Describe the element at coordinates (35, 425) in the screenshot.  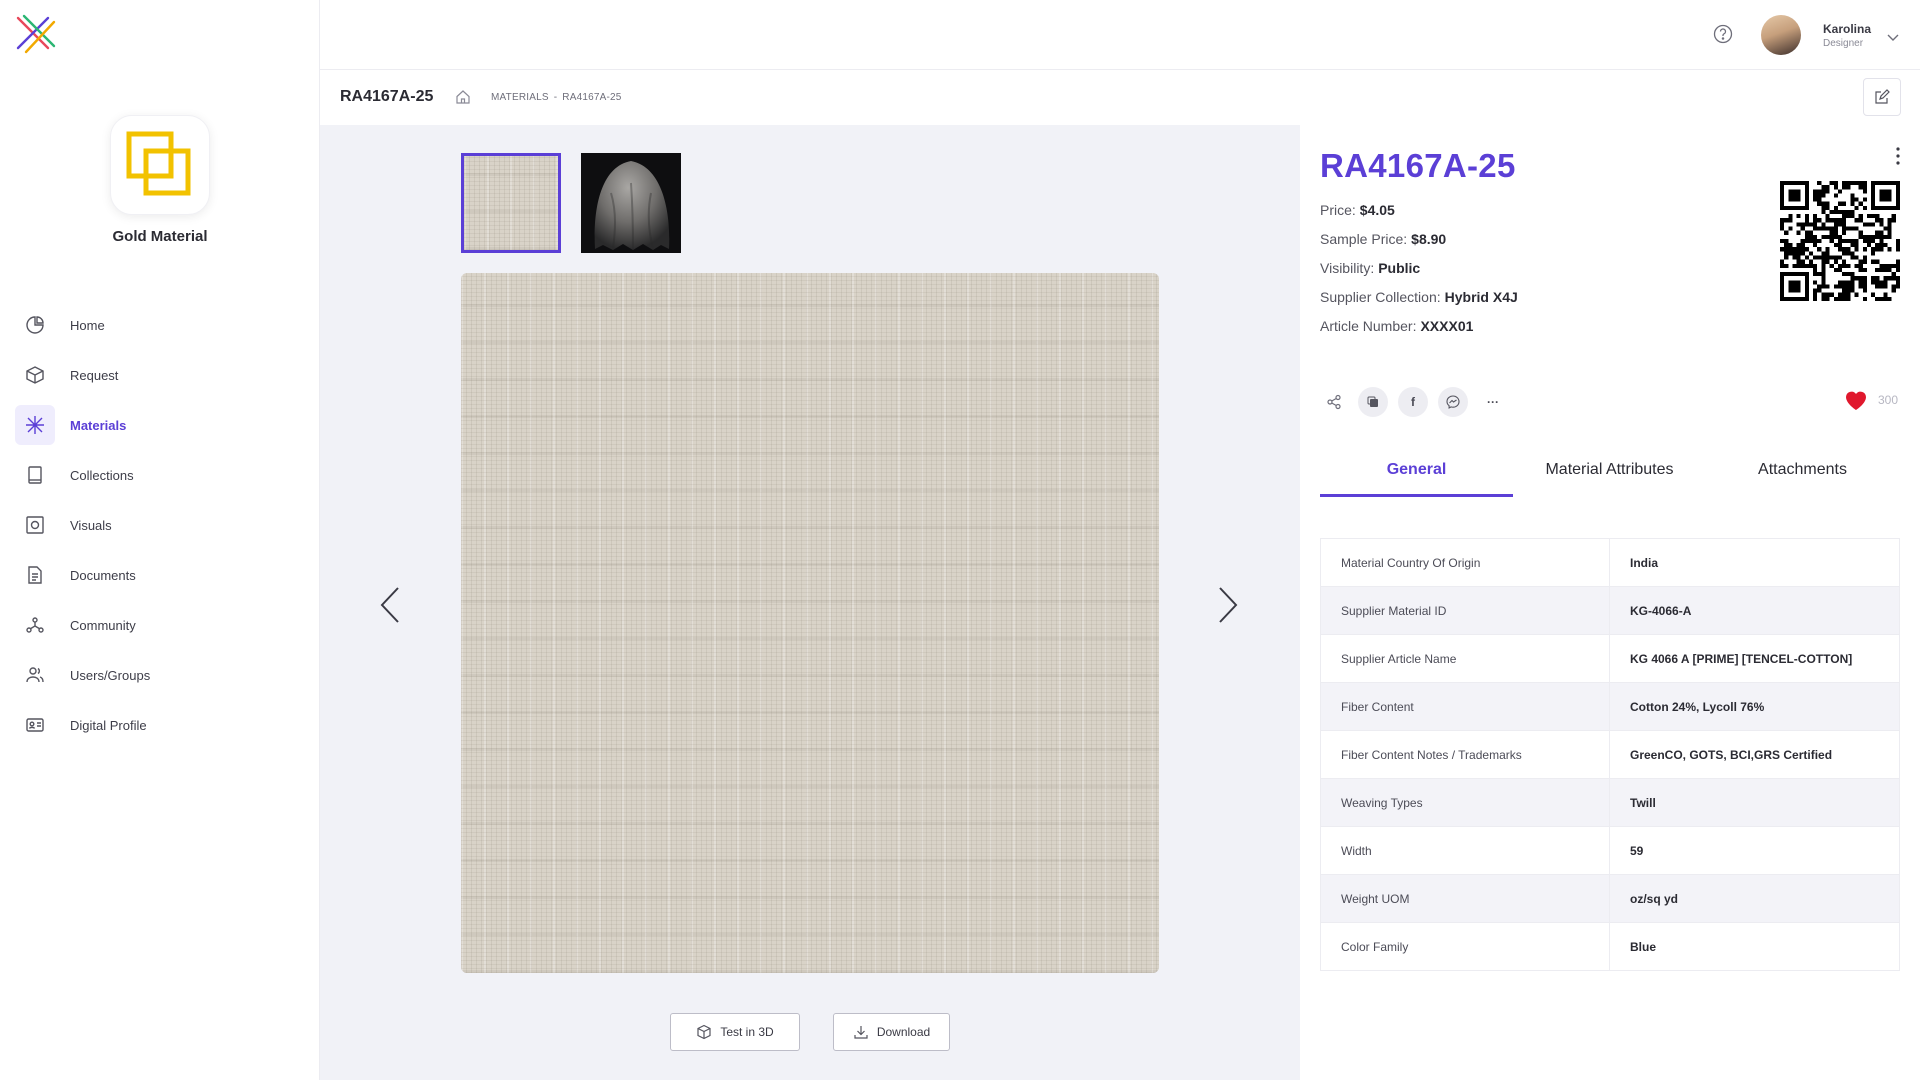
I see `materials-icon` at that location.